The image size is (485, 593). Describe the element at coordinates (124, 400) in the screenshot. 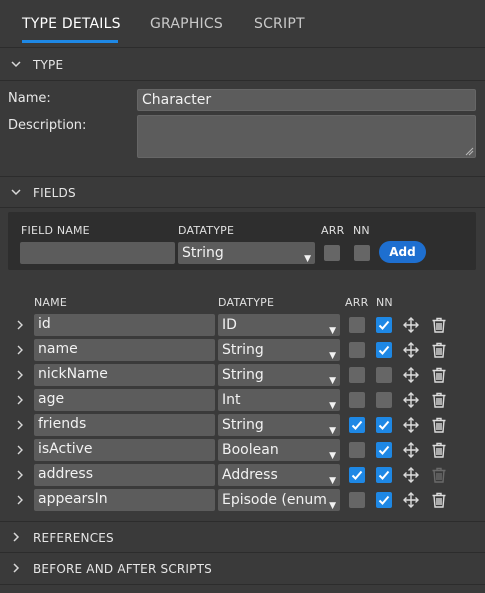

I see `field-name-input: age` at that location.